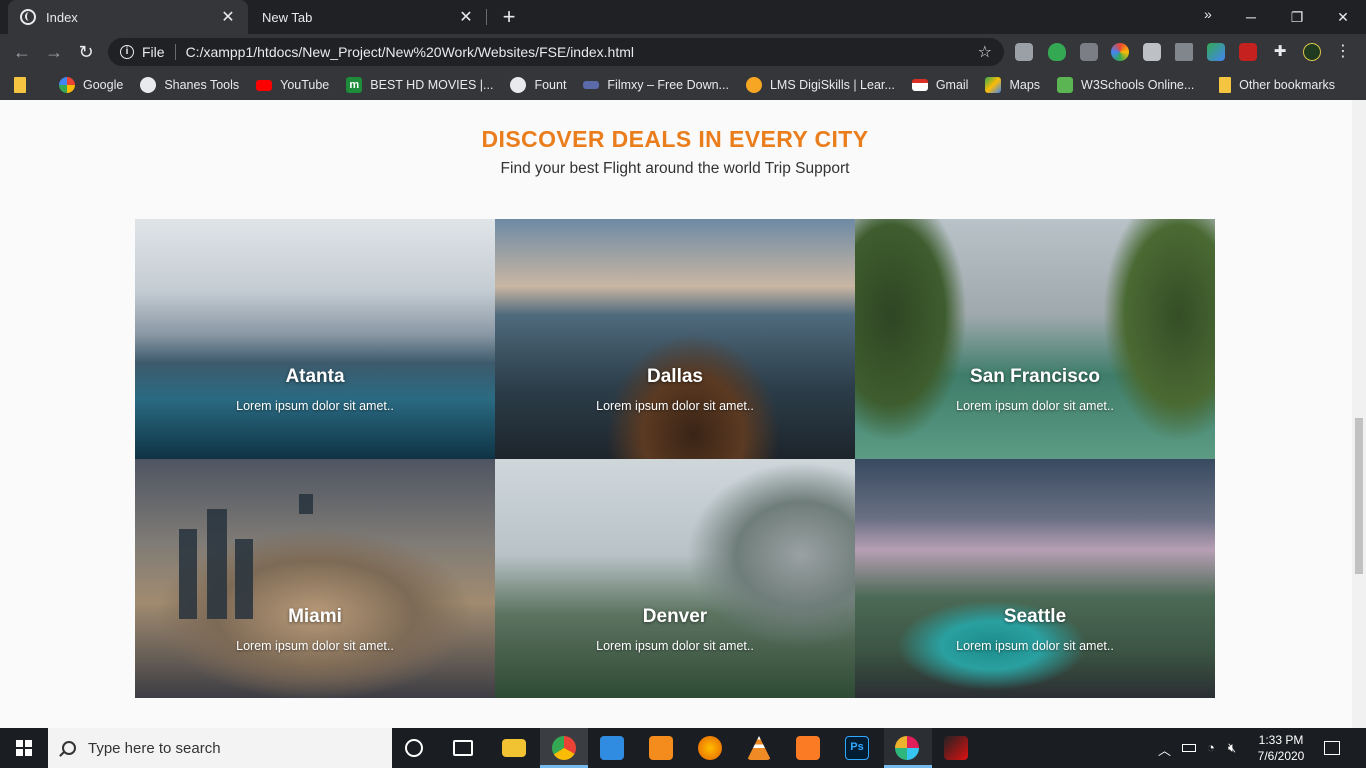  I want to click on section-heading: DISCOVER DEALS IN EVERY CITY, so click(675, 139).